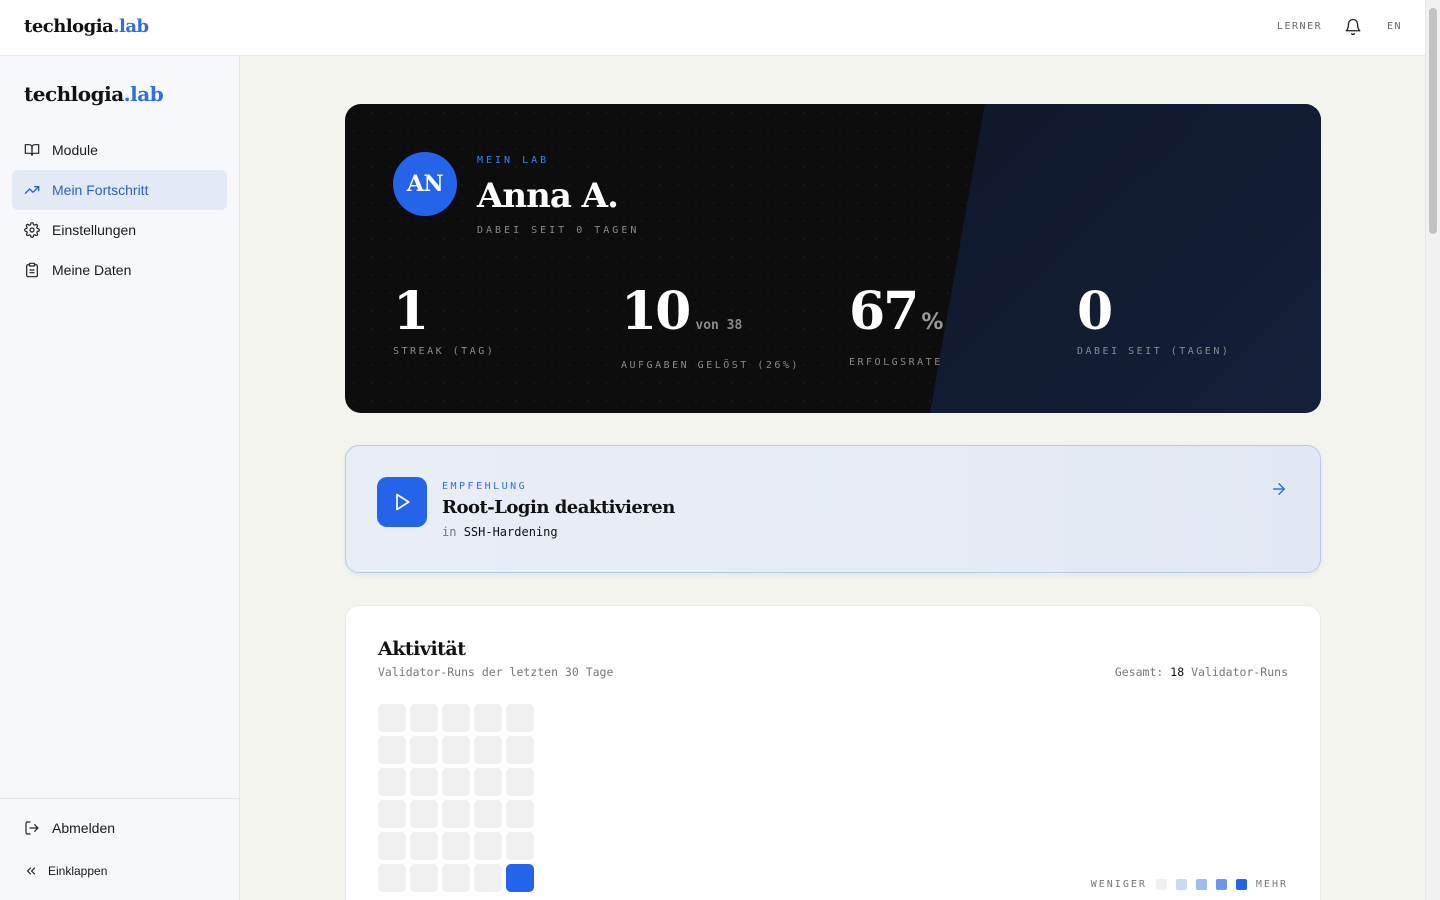 This screenshot has width=1440, height=900. I want to click on sidebar-item-meine-daten: Meine Daten, so click(119, 270).